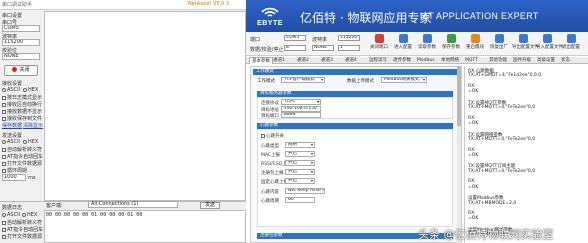  I want to click on config-tab-1: 通道1, so click(279, 60).